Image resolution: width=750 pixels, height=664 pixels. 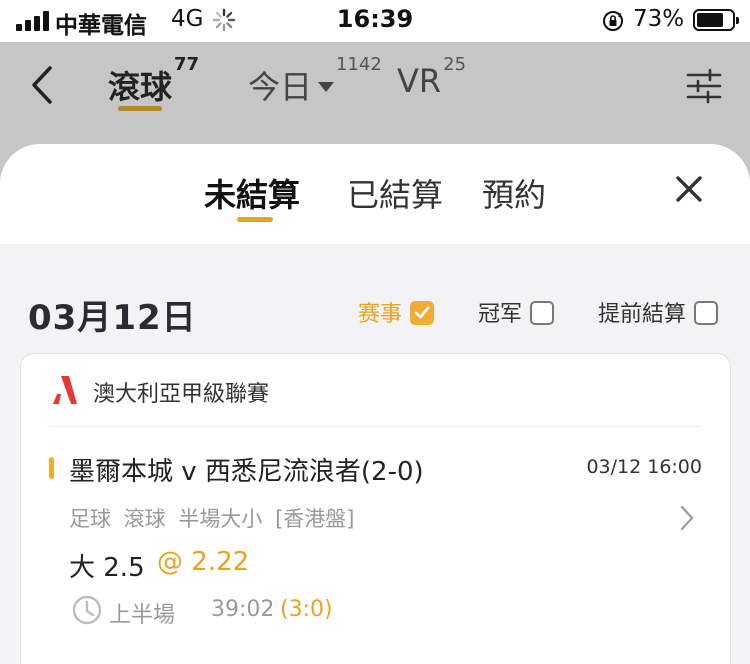 What do you see at coordinates (87, 610) in the screenshot?
I see `clock-icon` at bounding box center [87, 610].